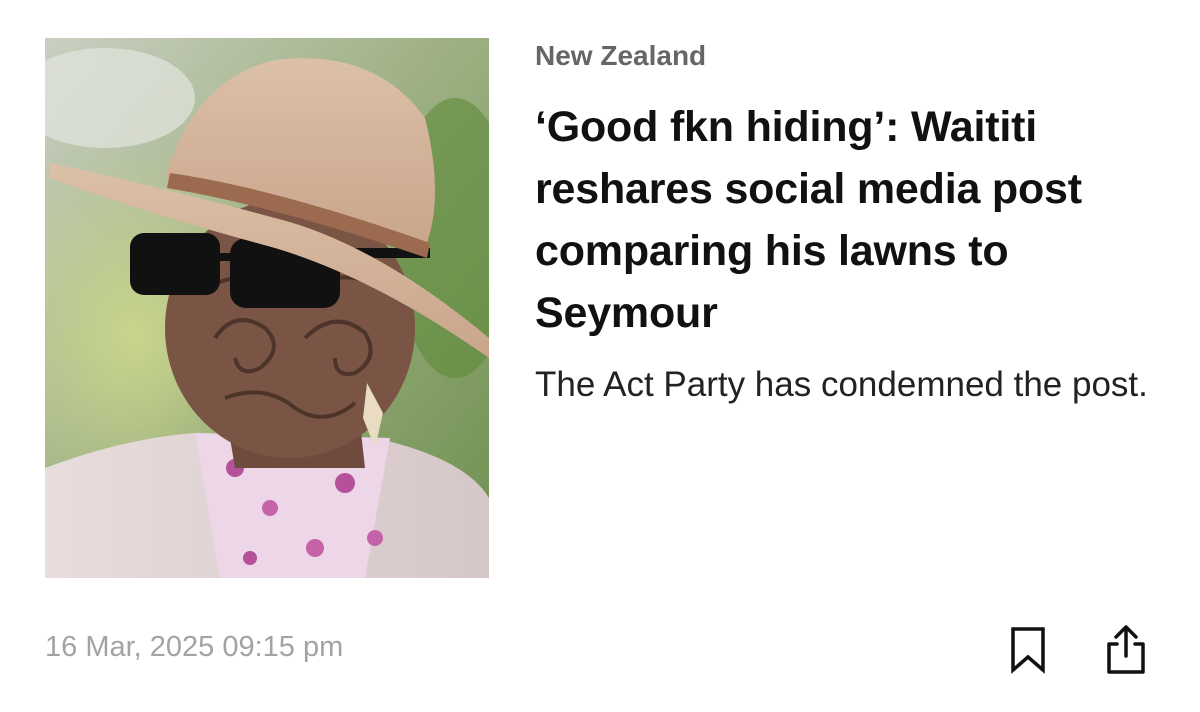 This screenshot has width=1200, height=712. Describe the element at coordinates (841, 384) in the screenshot. I see `article-summary: The Act Party has condemned the post.` at that location.